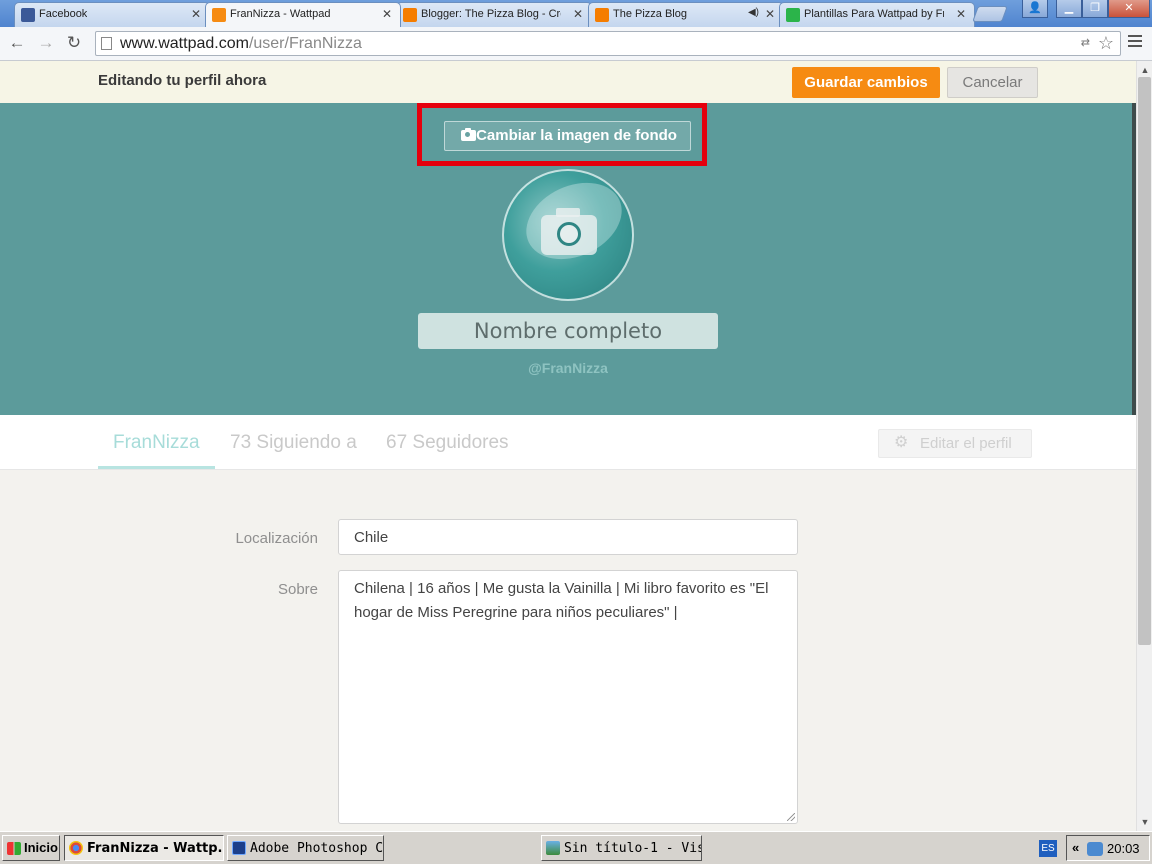  I want to click on wattpad-icon, so click(219, 15).